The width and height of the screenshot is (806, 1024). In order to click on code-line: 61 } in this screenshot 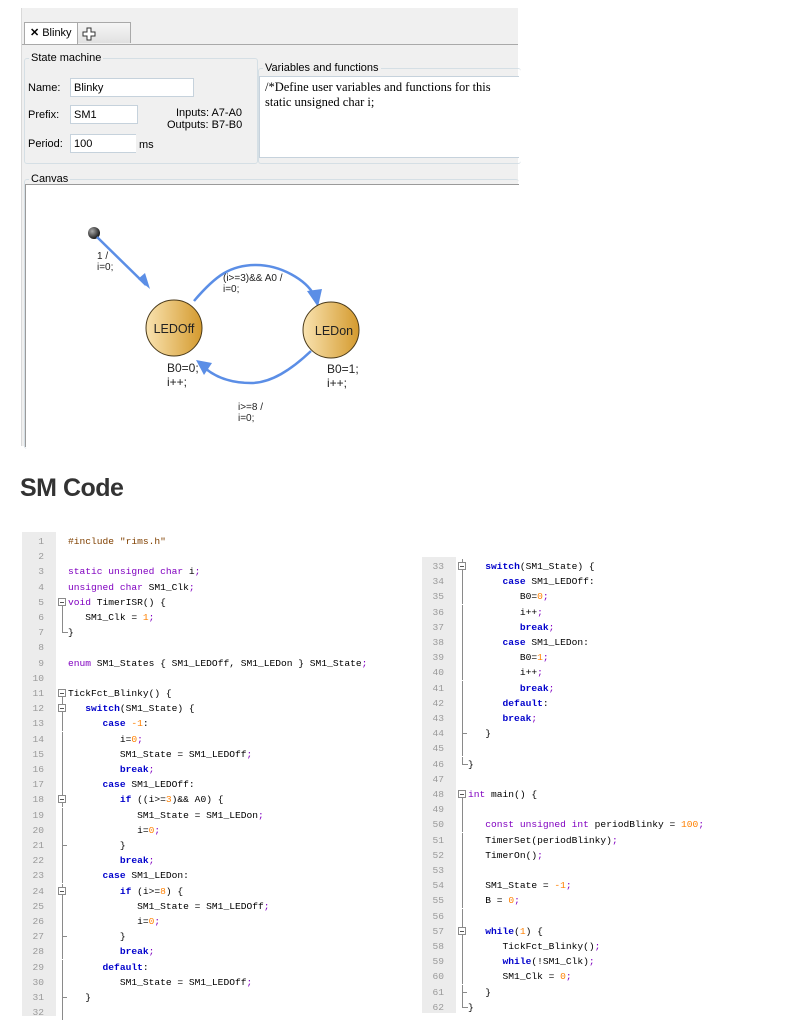, I will do `click(614, 992)`.